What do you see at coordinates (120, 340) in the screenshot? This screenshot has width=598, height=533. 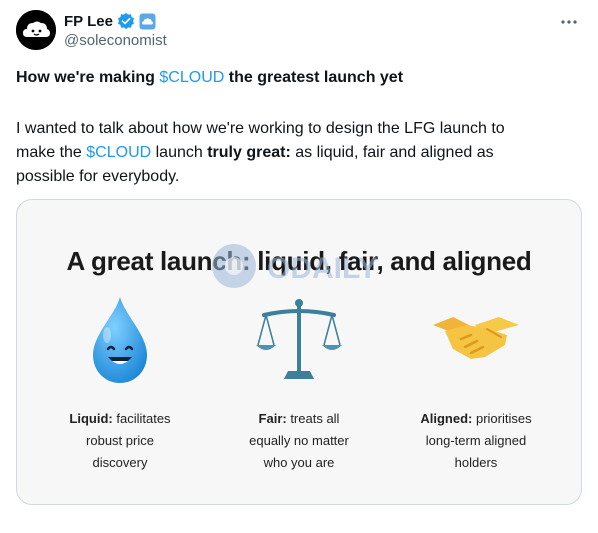 I see `smiling-droplet-icon` at bounding box center [120, 340].